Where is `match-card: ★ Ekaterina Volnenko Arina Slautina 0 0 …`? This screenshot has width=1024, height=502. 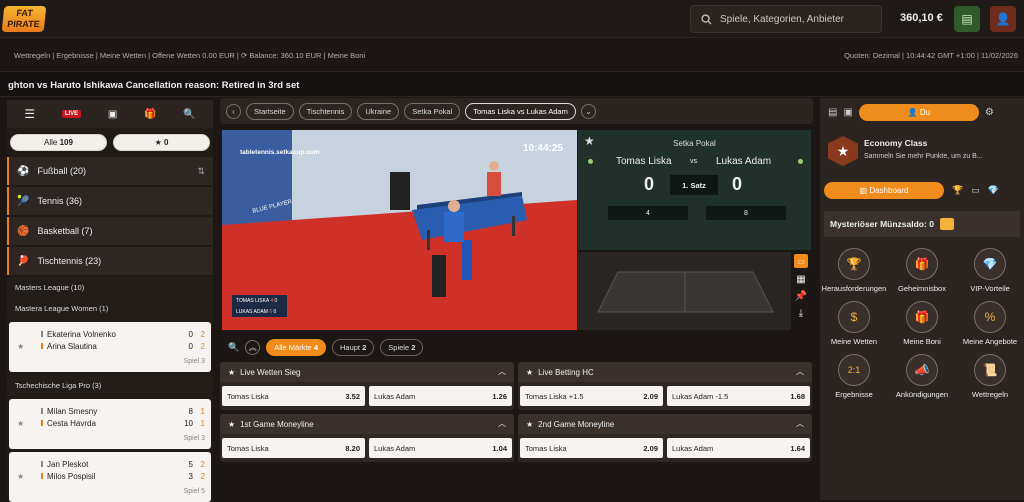 match-card: ★ Ekaterina Volnenko Arina Slautina 0 0 … is located at coordinates (110, 347).